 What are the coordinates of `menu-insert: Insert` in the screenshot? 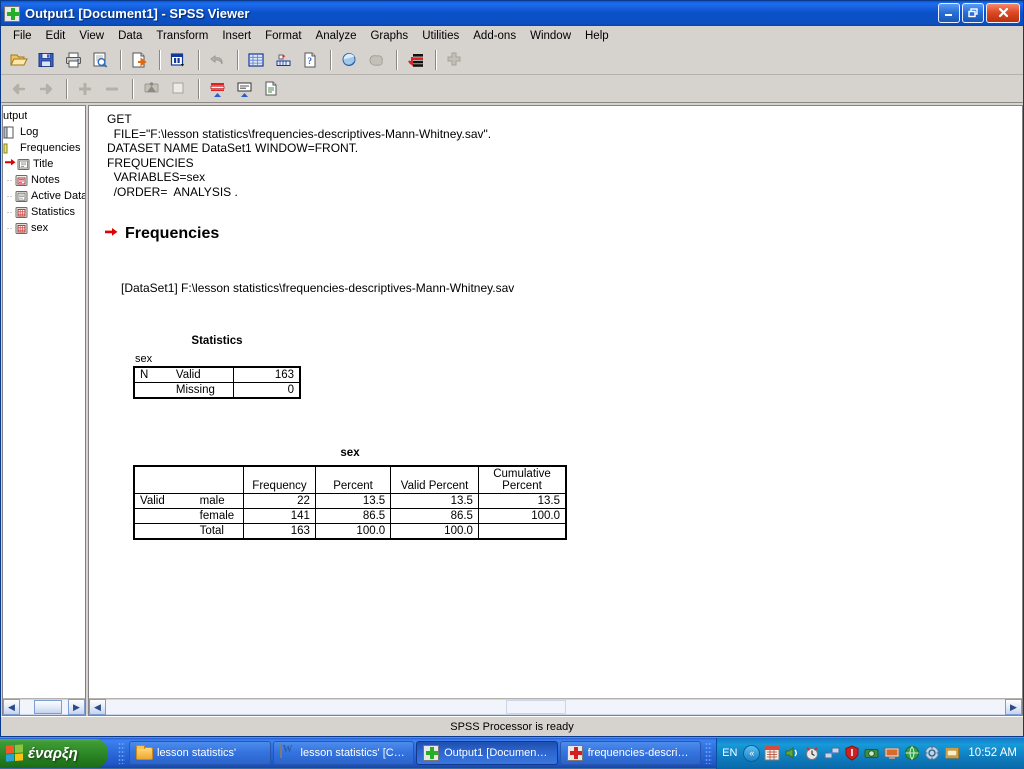 It's located at (236, 36).